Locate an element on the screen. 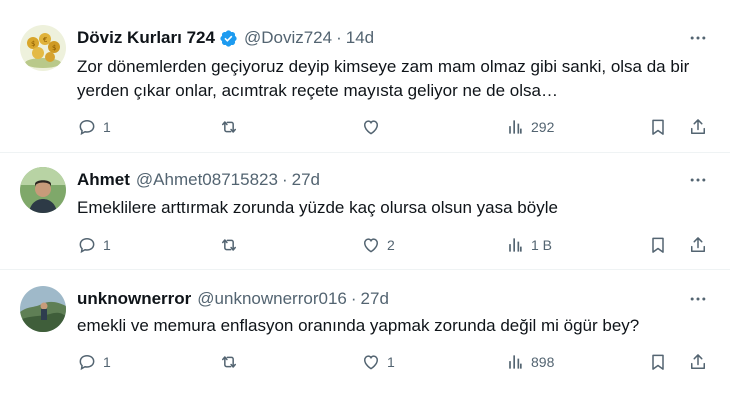 The height and width of the screenshot is (420, 730). views-button: 898 is located at coordinates (529, 362).